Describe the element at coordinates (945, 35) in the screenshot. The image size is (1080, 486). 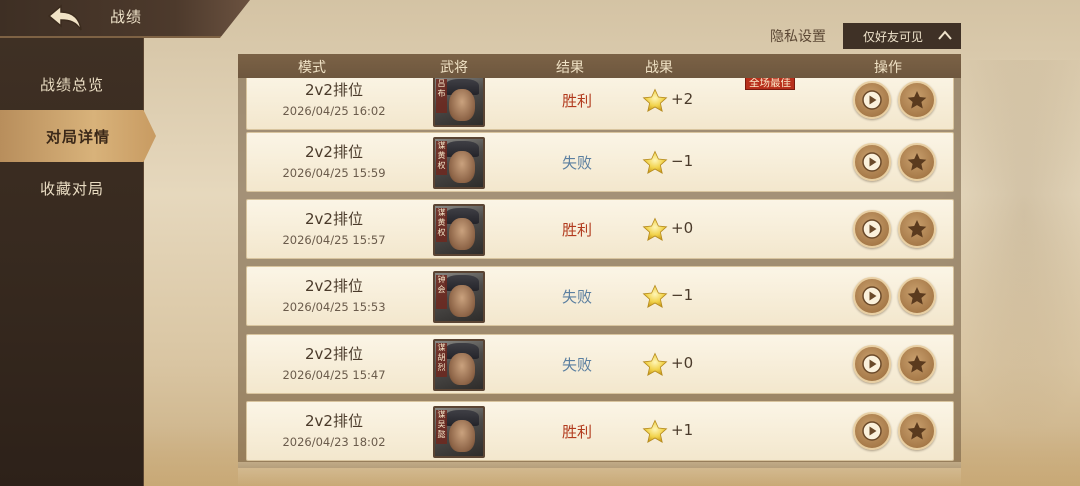
I see `chevron-up-icon` at that location.